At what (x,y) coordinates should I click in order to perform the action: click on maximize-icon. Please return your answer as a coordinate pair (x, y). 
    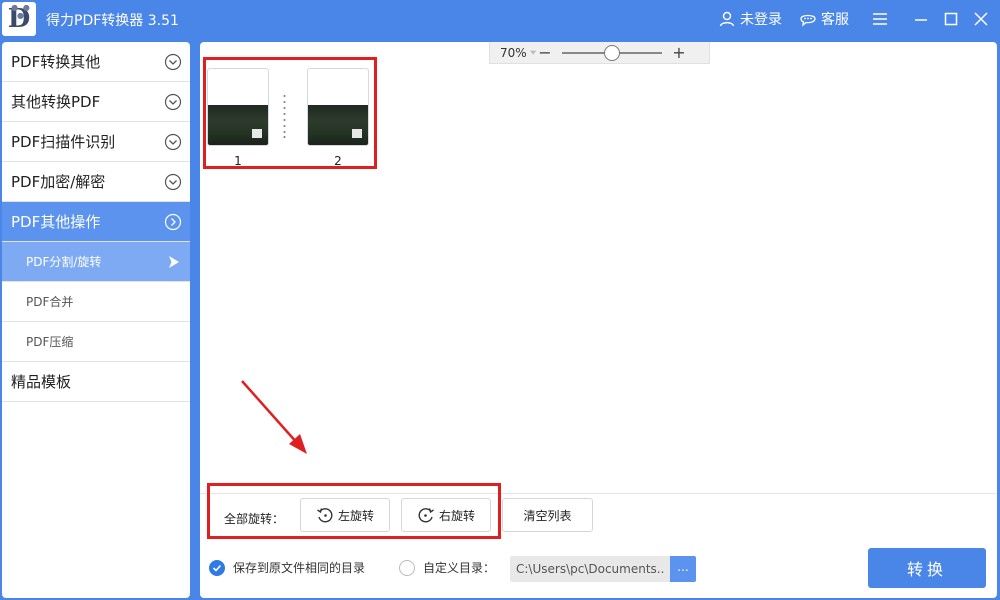
    Looking at the image, I should click on (951, 19).